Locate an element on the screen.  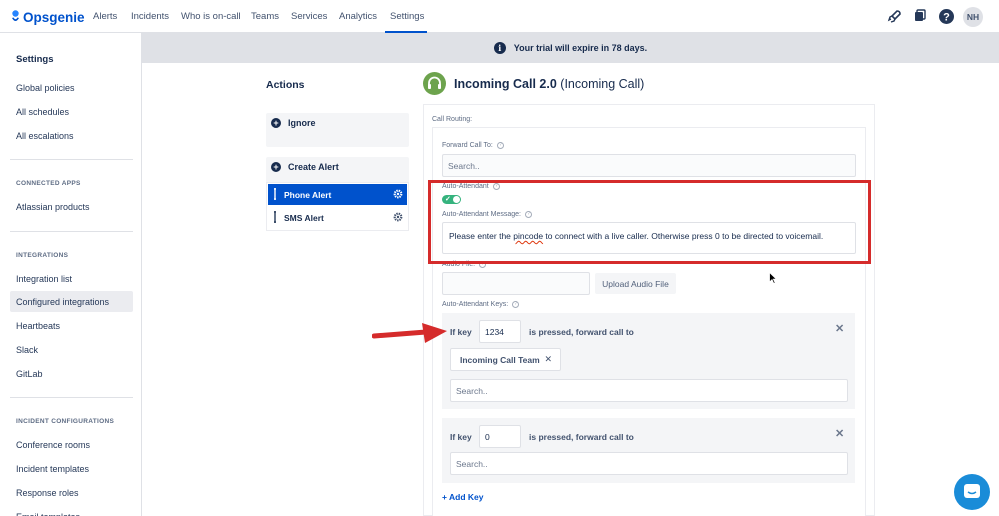
sidebar-title: Settings is located at coordinates (35, 59).